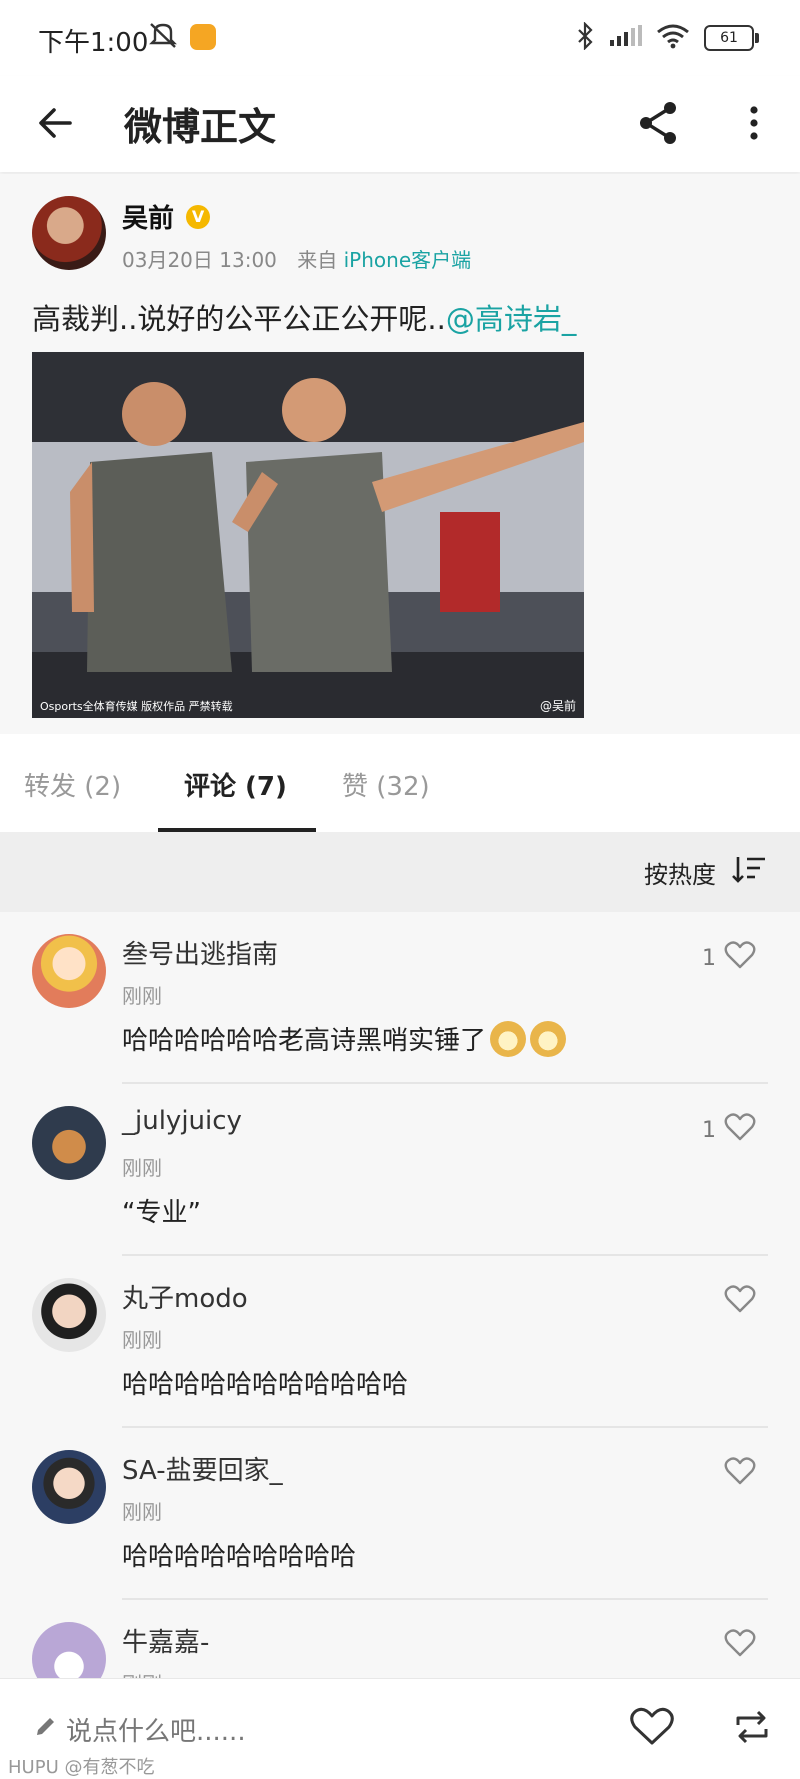  Describe the element at coordinates (754, 125) in the screenshot. I see `more-vertical-icon` at that location.